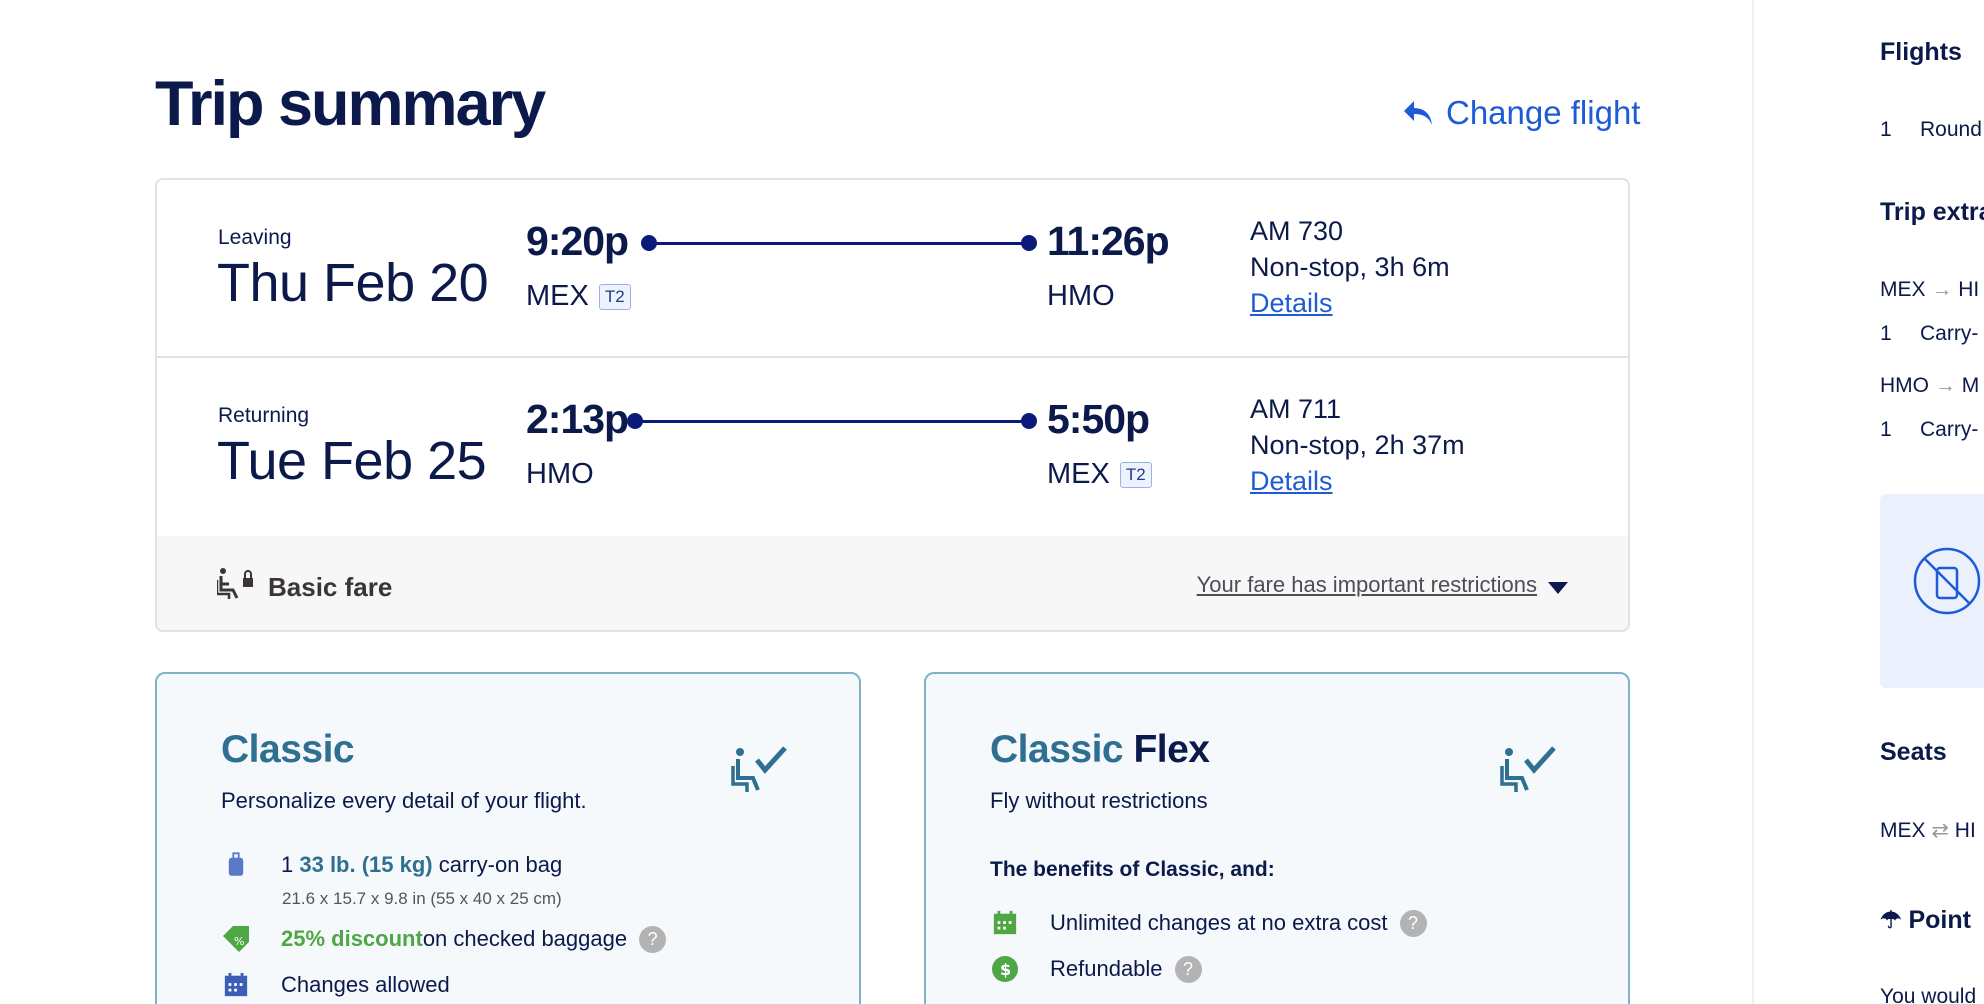 This screenshot has height=1004, width=1984. What do you see at coordinates (1929, 386) in the screenshot?
I see `sidebar-extra-route: HMO → M` at bounding box center [1929, 386].